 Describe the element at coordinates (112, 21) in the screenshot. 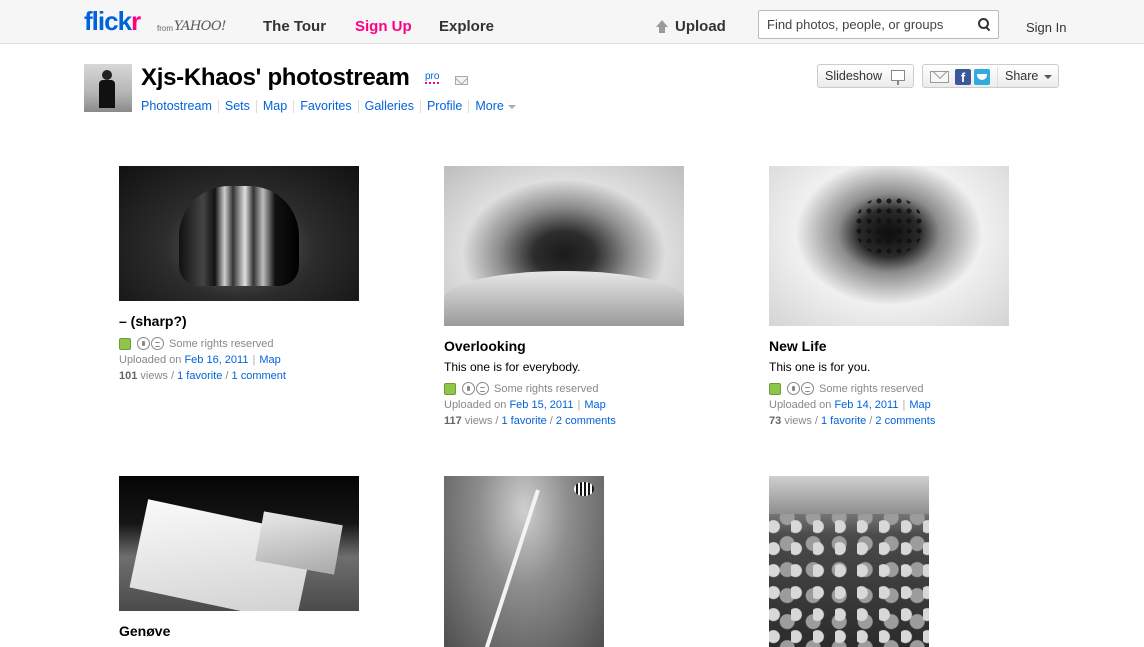

I see `flickr-logo: flickr` at that location.